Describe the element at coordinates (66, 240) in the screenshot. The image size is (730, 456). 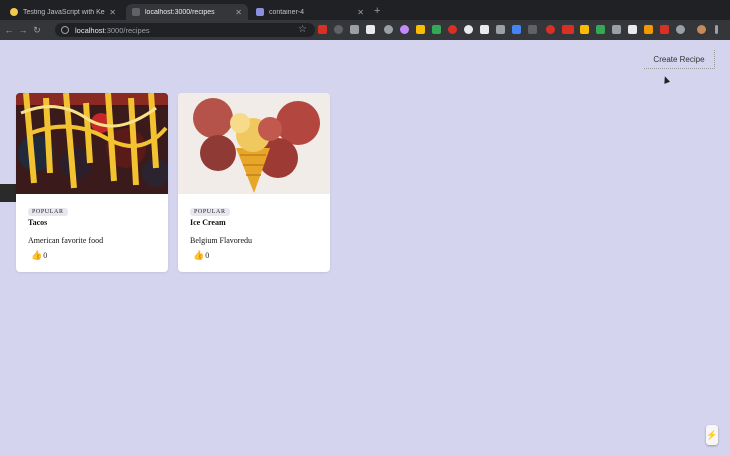
I see `recipe-description: American favorite food` at that location.